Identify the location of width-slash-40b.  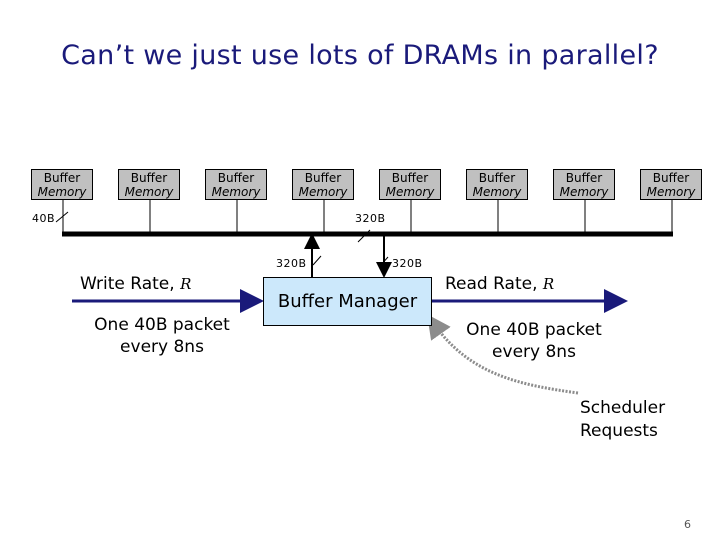
(62, 217).